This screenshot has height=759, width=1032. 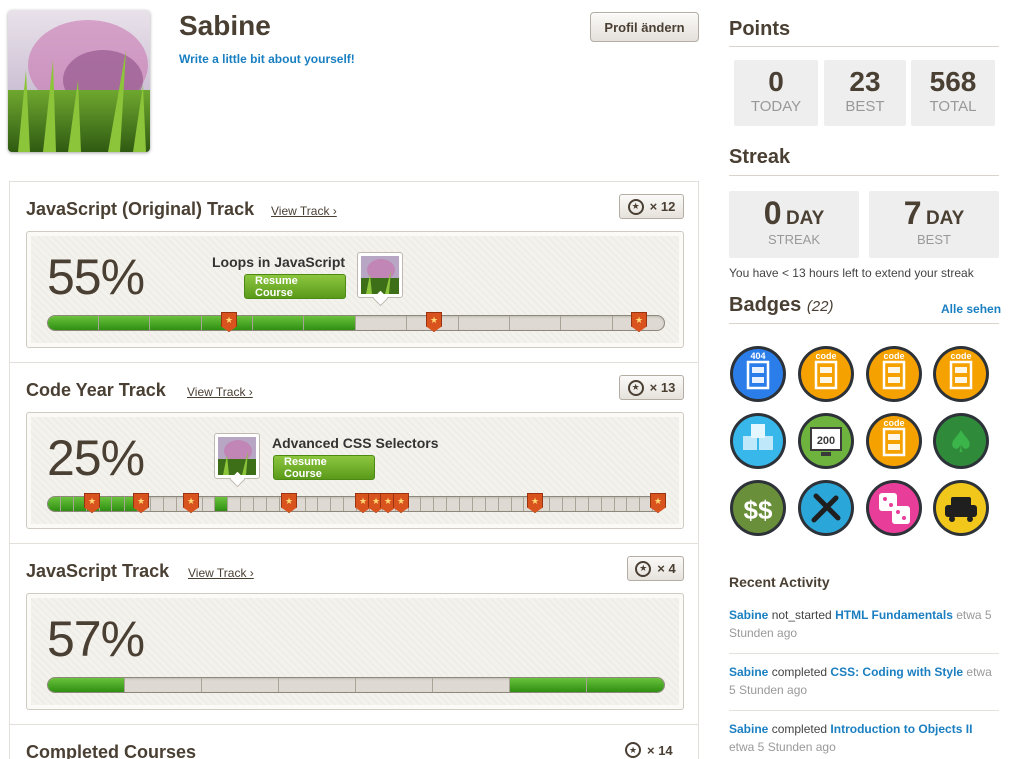 I want to click on track-count: × 4, so click(x=666, y=568).